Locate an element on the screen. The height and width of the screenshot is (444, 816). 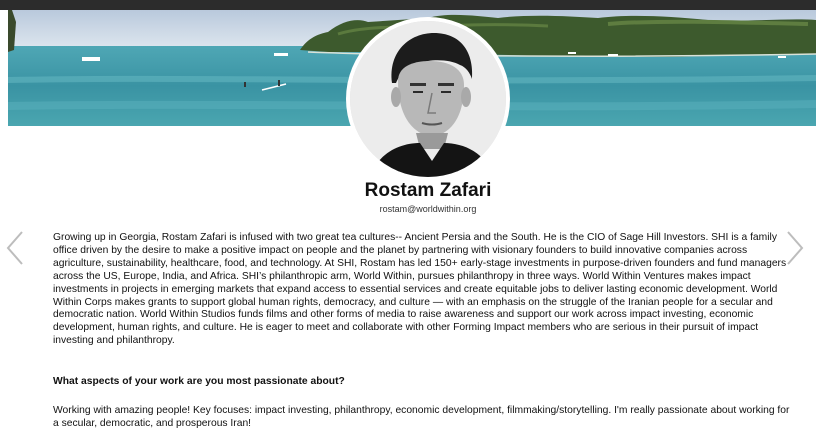
profile-email: rostam@worldwithin.org is located at coordinates (408, 209).